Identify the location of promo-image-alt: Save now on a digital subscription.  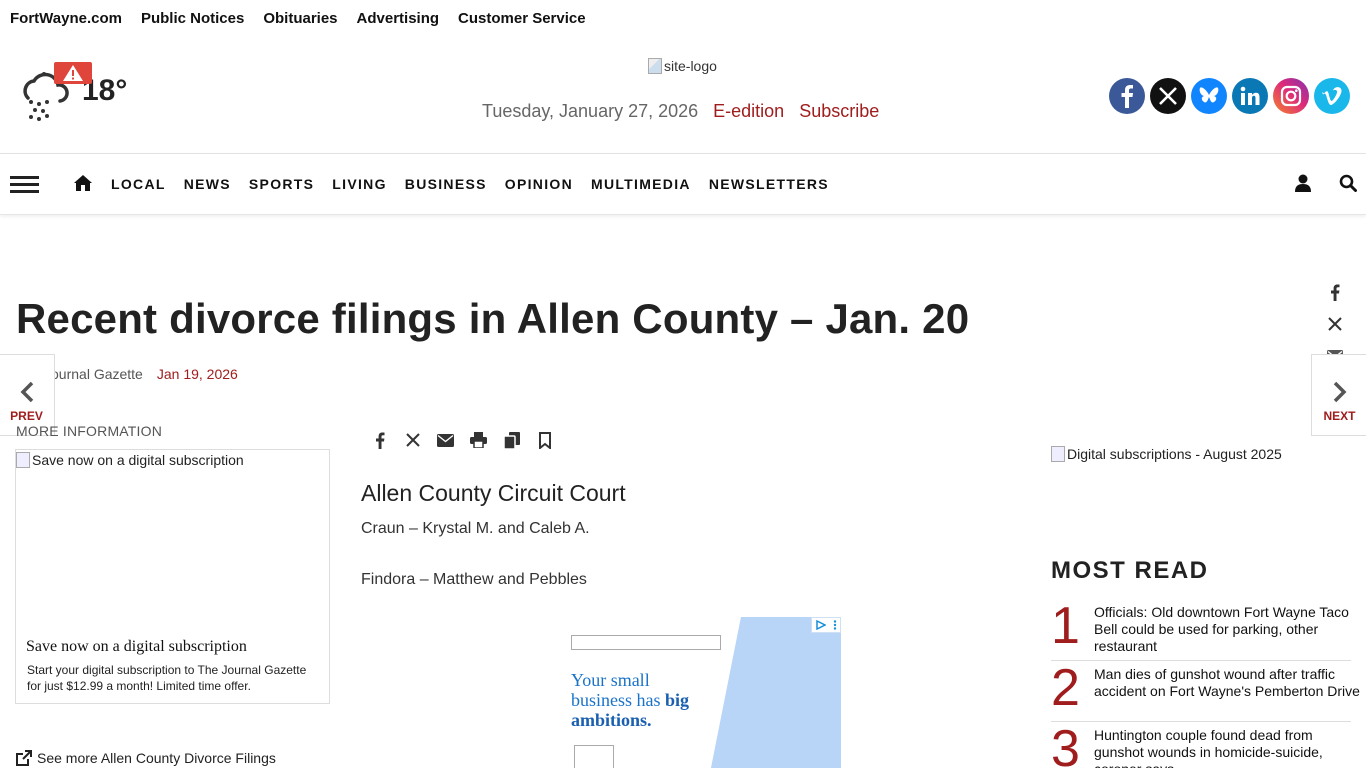
(138, 460).